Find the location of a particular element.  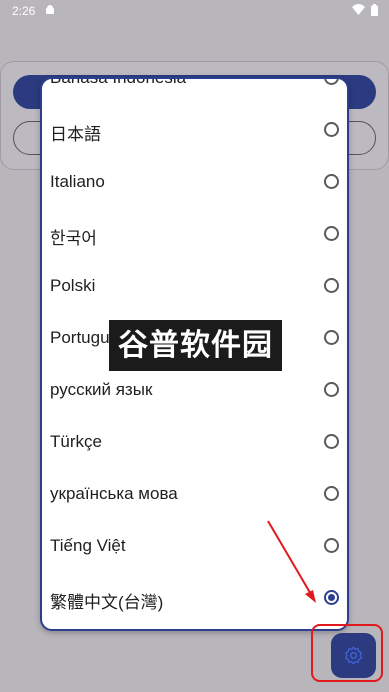

annotation-highlight-box is located at coordinates (347, 653).